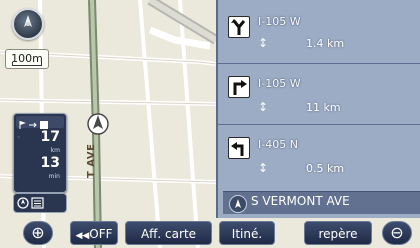 The width and height of the screenshot is (420, 248). What do you see at coordinates (50, 137) in the screenshot?
I see `distance-remaining-value: 17` at bounding box center [50, 137].